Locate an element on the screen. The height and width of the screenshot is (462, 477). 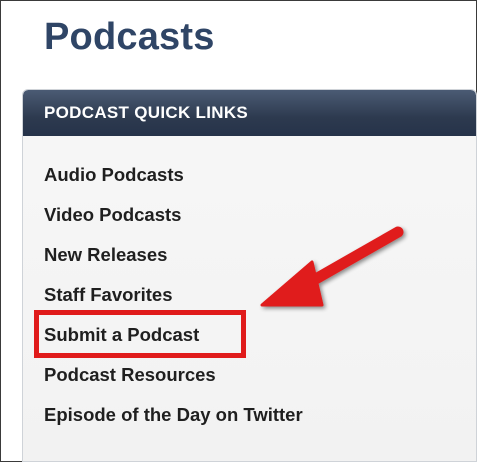
link-episode-of-the-day-on-twitter: Episode of the Day on Twitter is located at coordinates (173, 414).